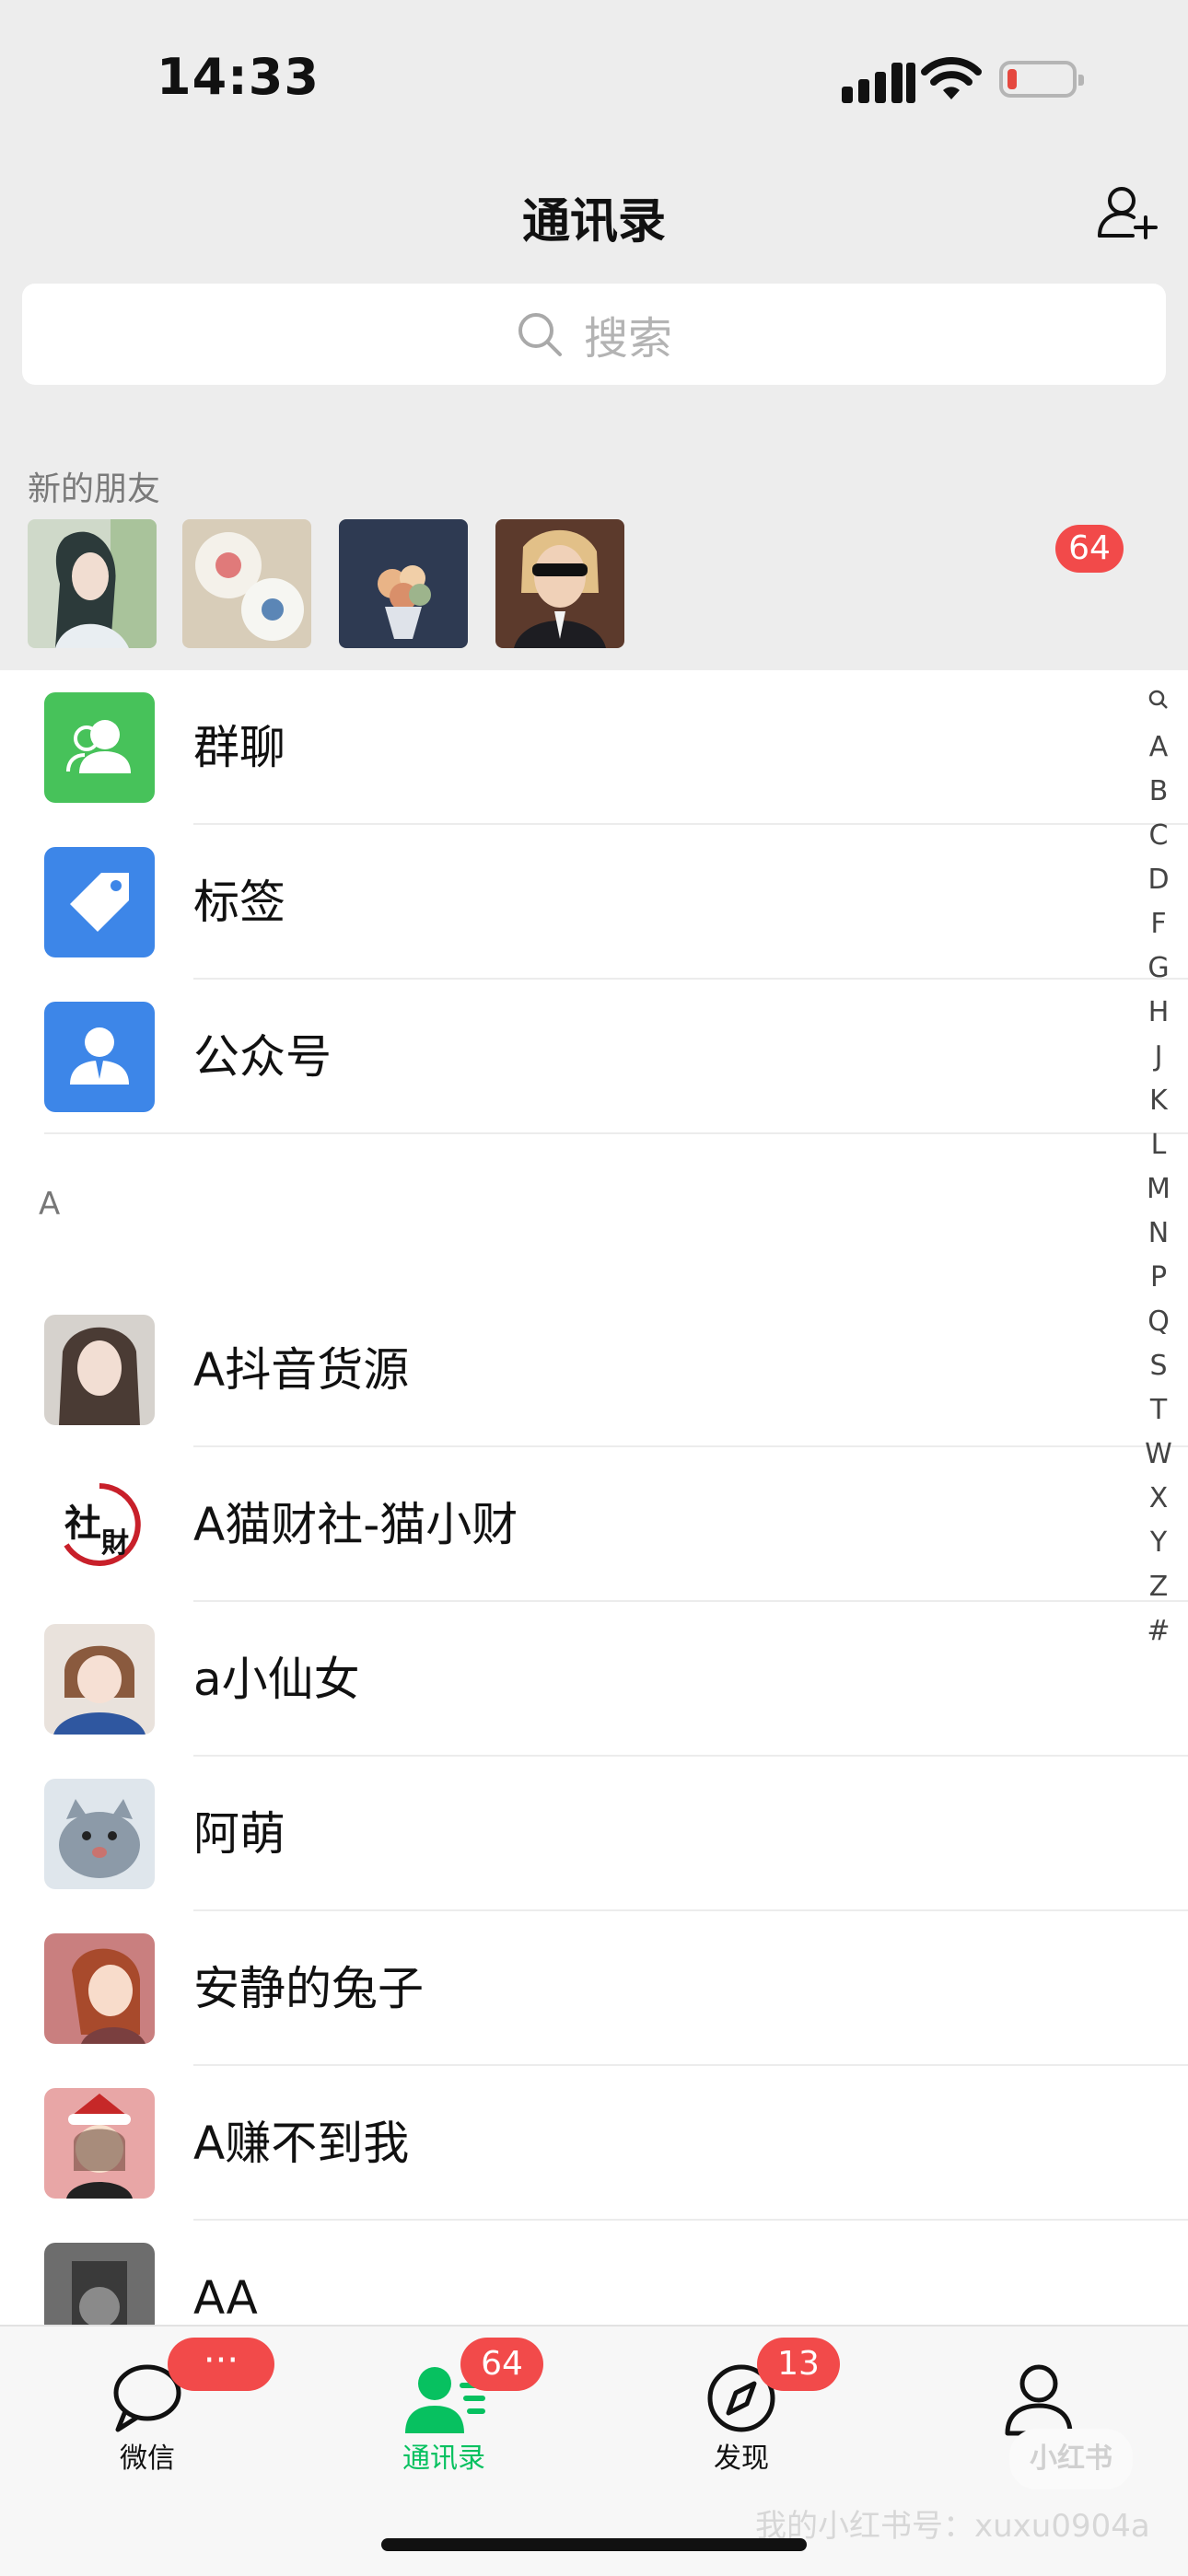 This screenshot has height=2576, width=1188. Describe the element at coordinates (1159, 703) in the screenshot. I see `index-search-icon` at that location.